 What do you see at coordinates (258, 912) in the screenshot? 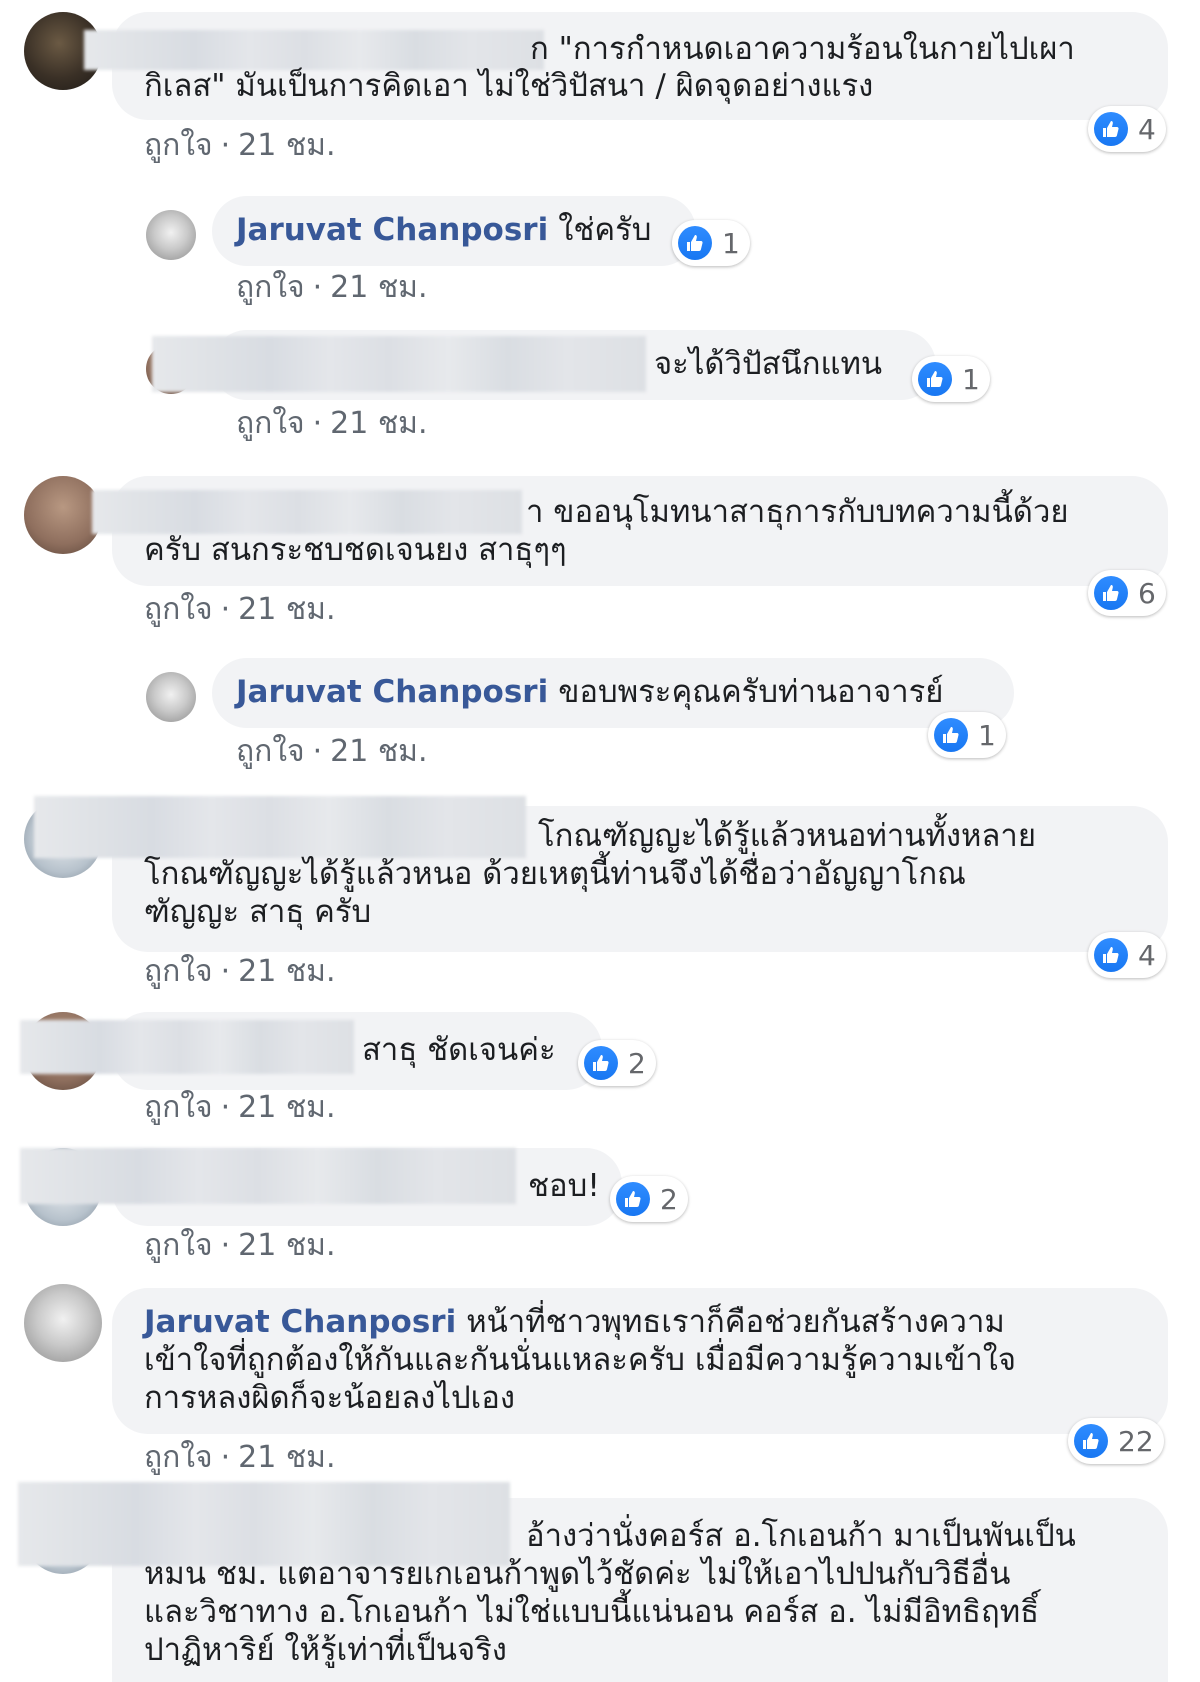
I see `comment-text-line: ฑัญญะ สาธุ ครับ` at bounding box center [258, 912].